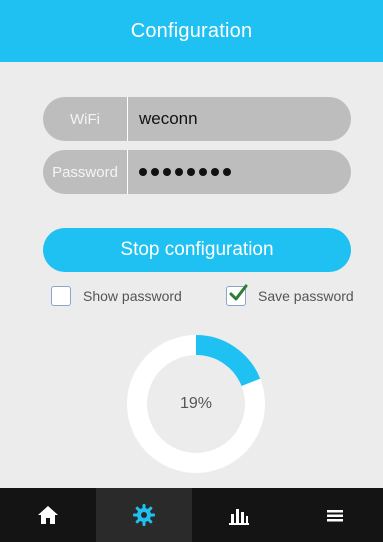 The height and width of the screenshot is (542, 383). I want to click on tab-stats, so click(240, 515).